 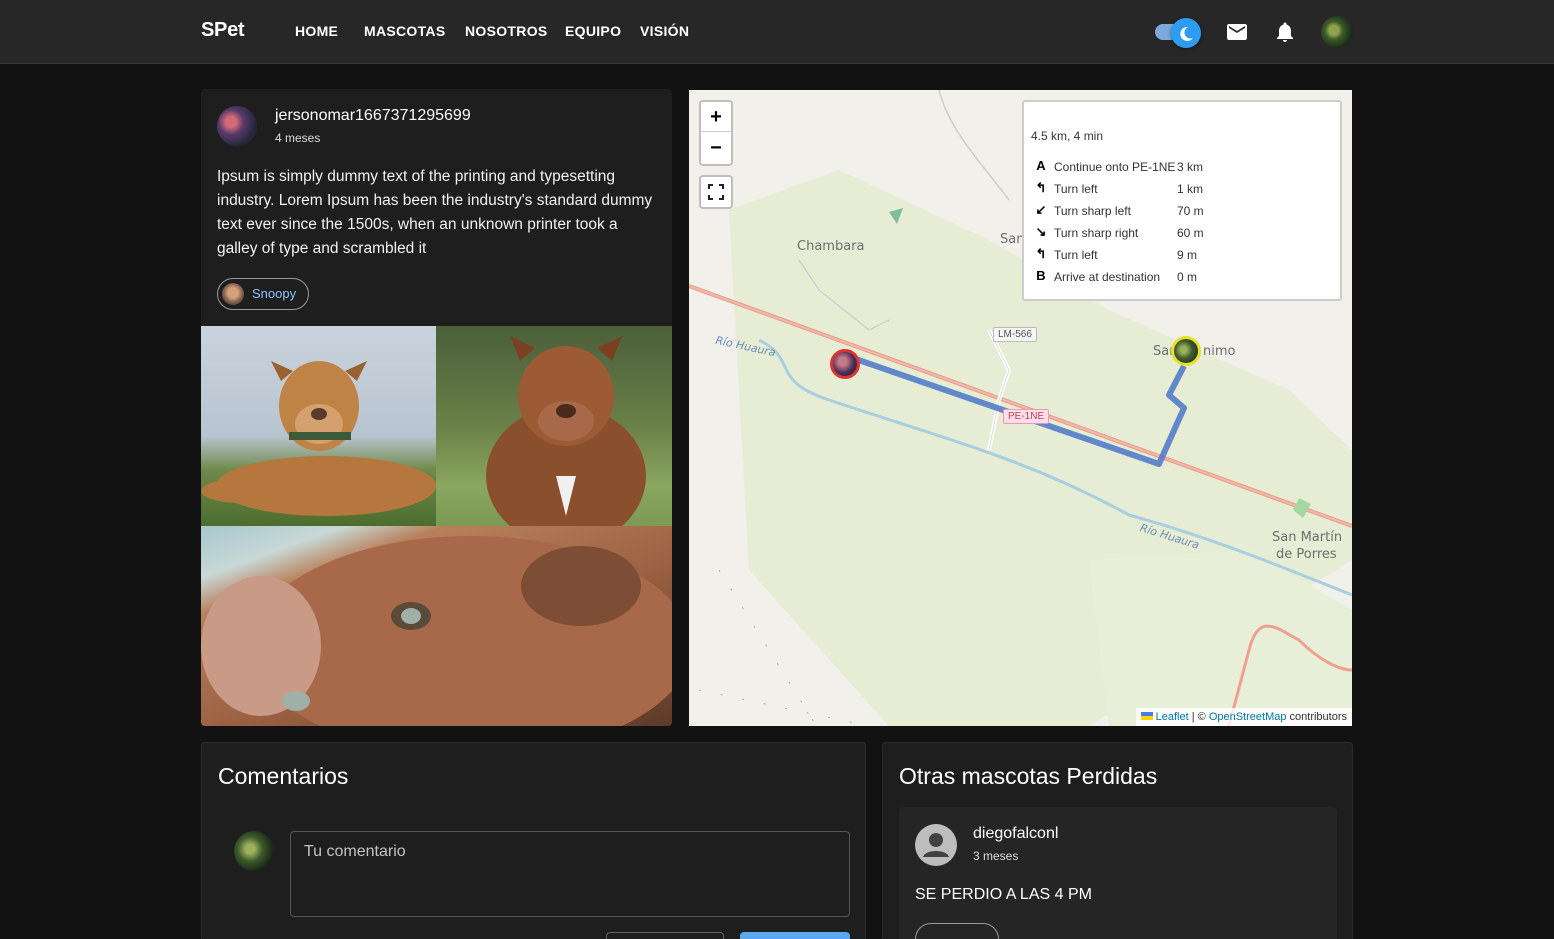 What do you see at coordinates (316, 31) in the screenshot?
I see `nav-link-home: HOME` at bounding box center [316, 31].